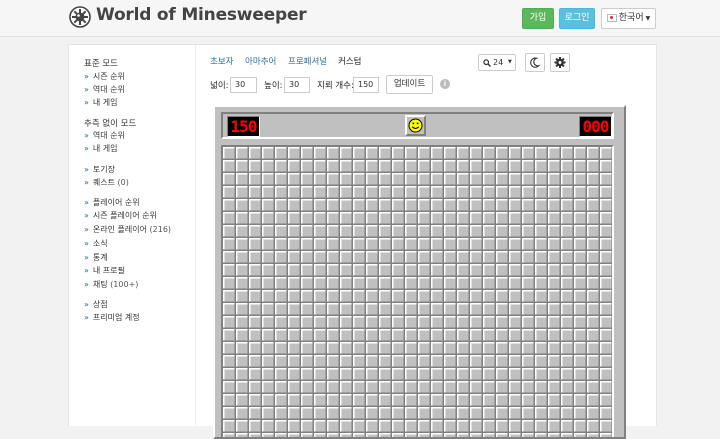  What do you see at coordinates (112, 202) in the screenshot?
I see `sidebar-item-player-ranking: »플레이어 순위` at bounding box center [112, 202].